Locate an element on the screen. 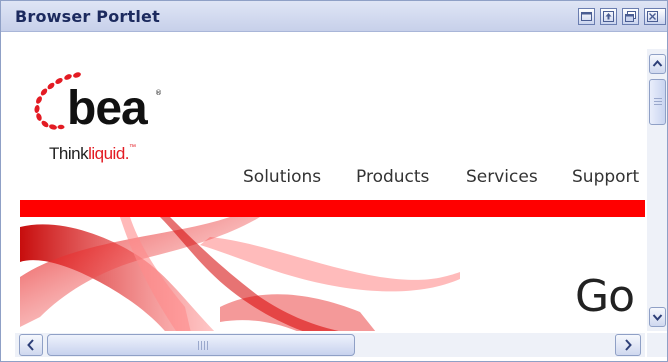  close-icon is located at coordinates (652, 16).